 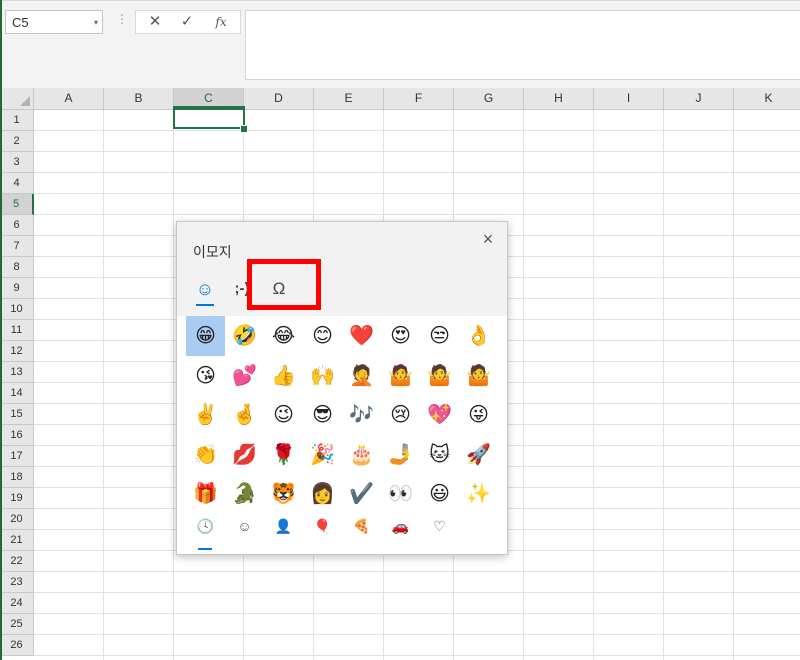 What do you see at coordinates (17, 309) in the screenshot?
I see `row-header-10: 10` at bounding box center [17, 309].